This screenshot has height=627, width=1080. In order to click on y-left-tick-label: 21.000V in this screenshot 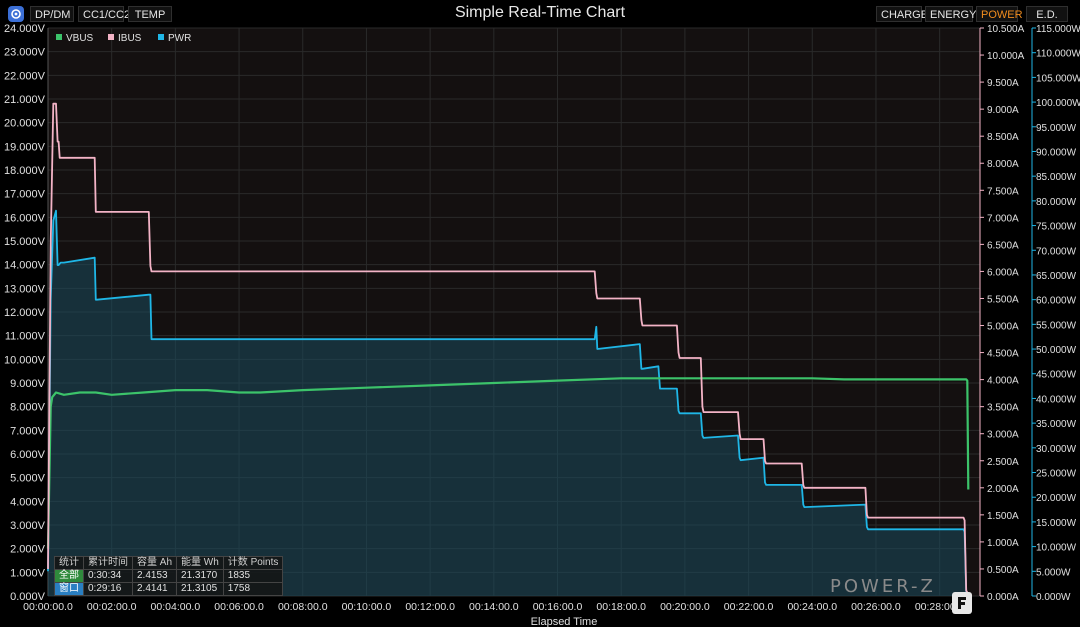, I will do `click(25, 100)`.